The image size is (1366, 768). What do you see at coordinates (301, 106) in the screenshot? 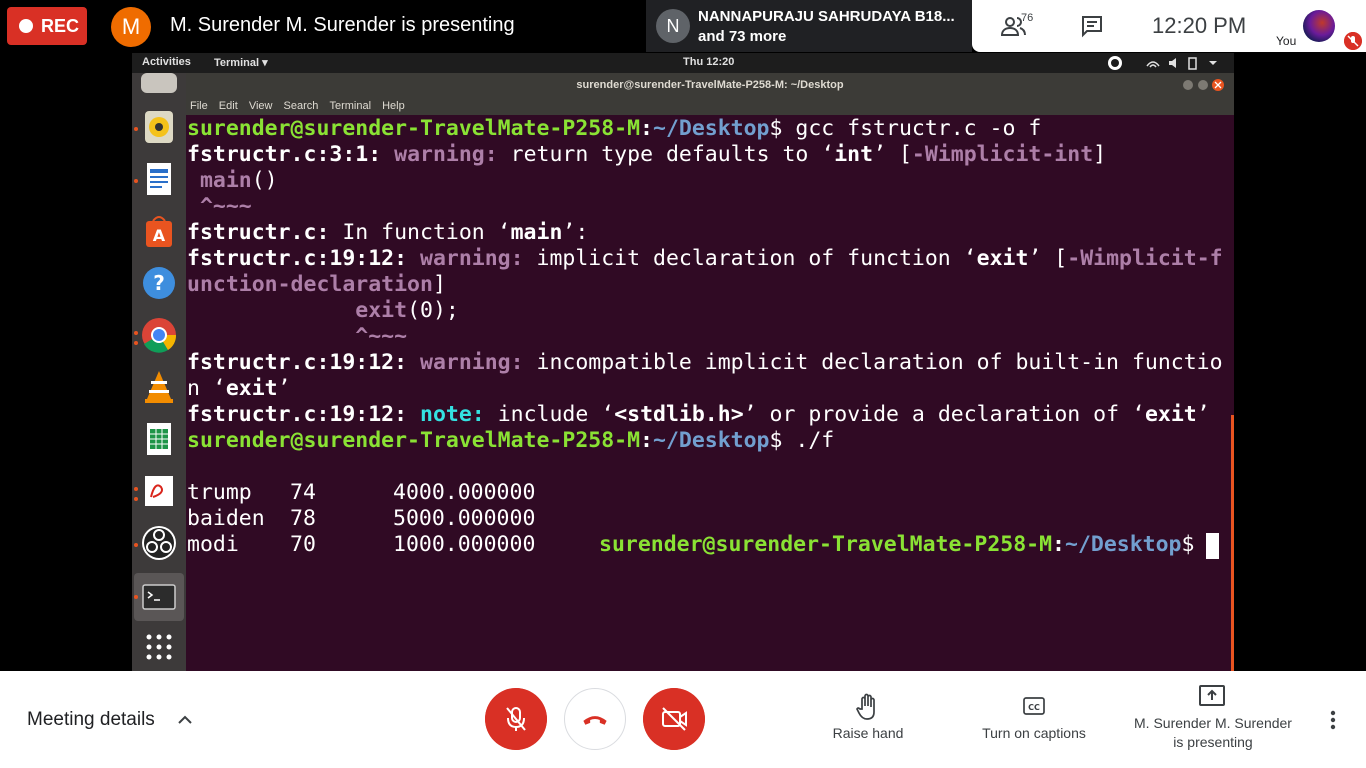
I see `menu-search: Search` at bounding box center [301, 106].